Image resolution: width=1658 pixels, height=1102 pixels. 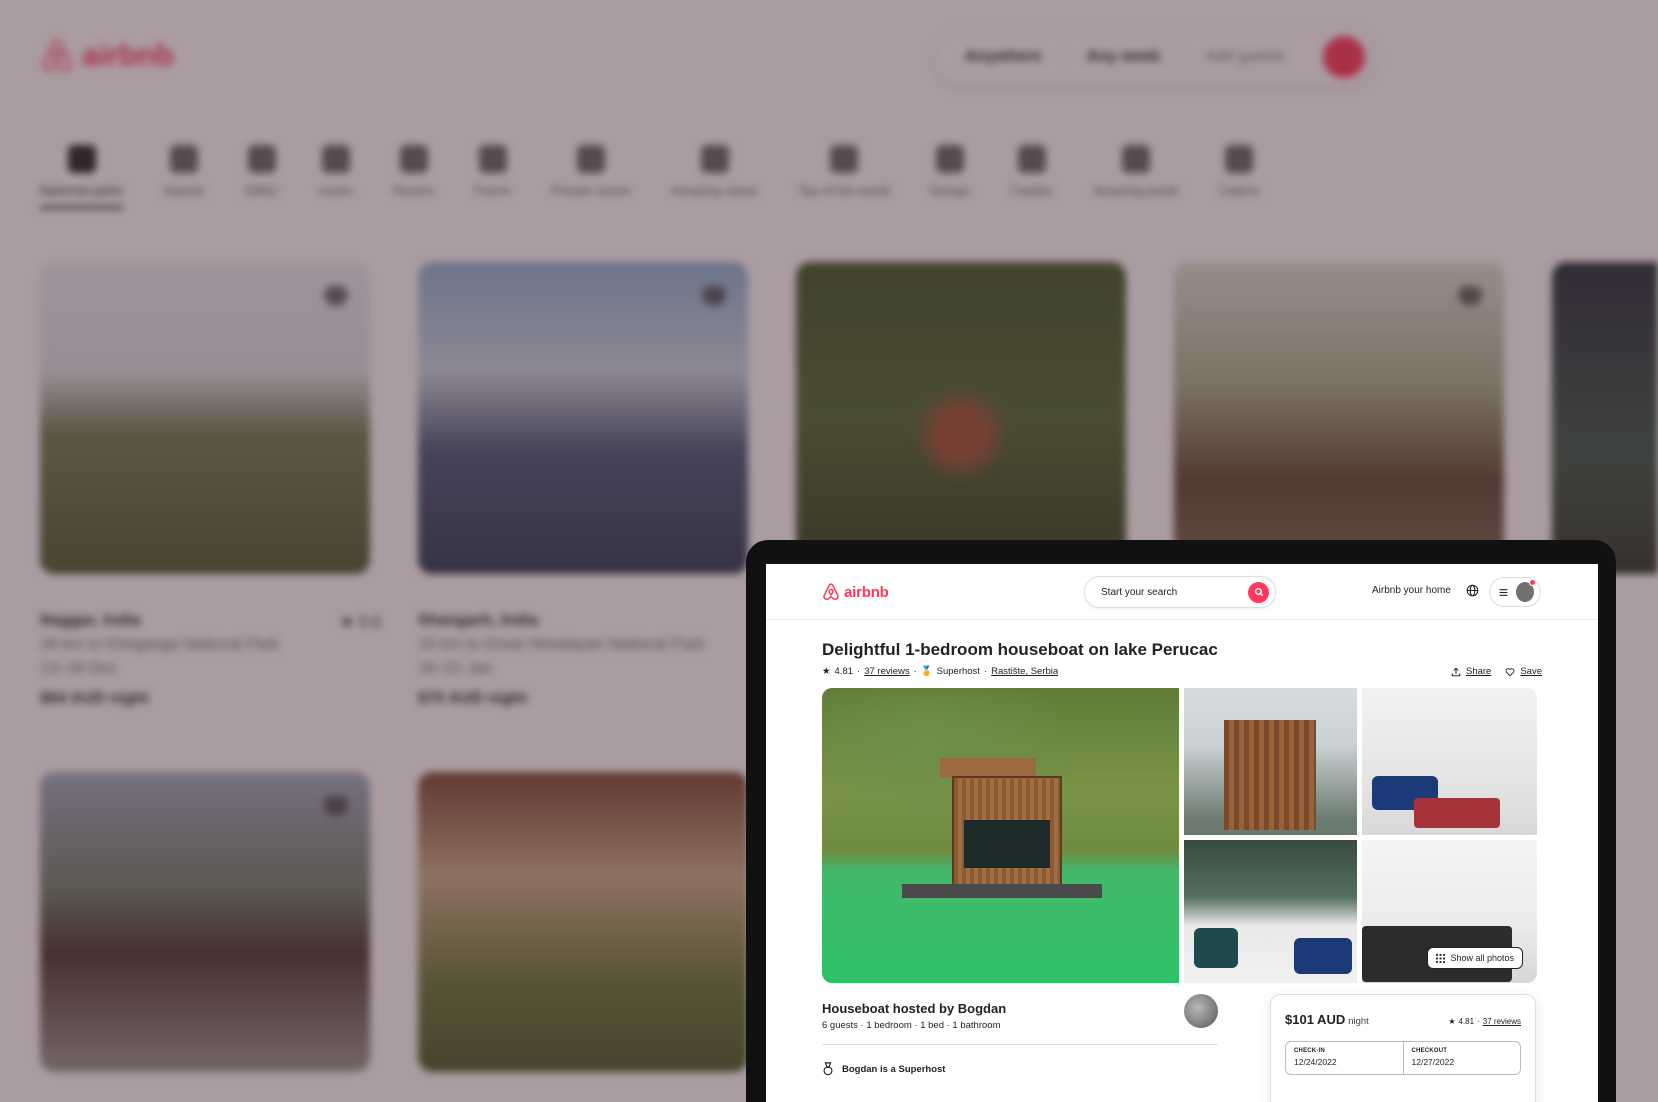 What do you see at coordinates (883, 1069) in the screenshot?
I see `superhost-highlight: Bogdan is a Superhost` at bounding box center [883, 1069].